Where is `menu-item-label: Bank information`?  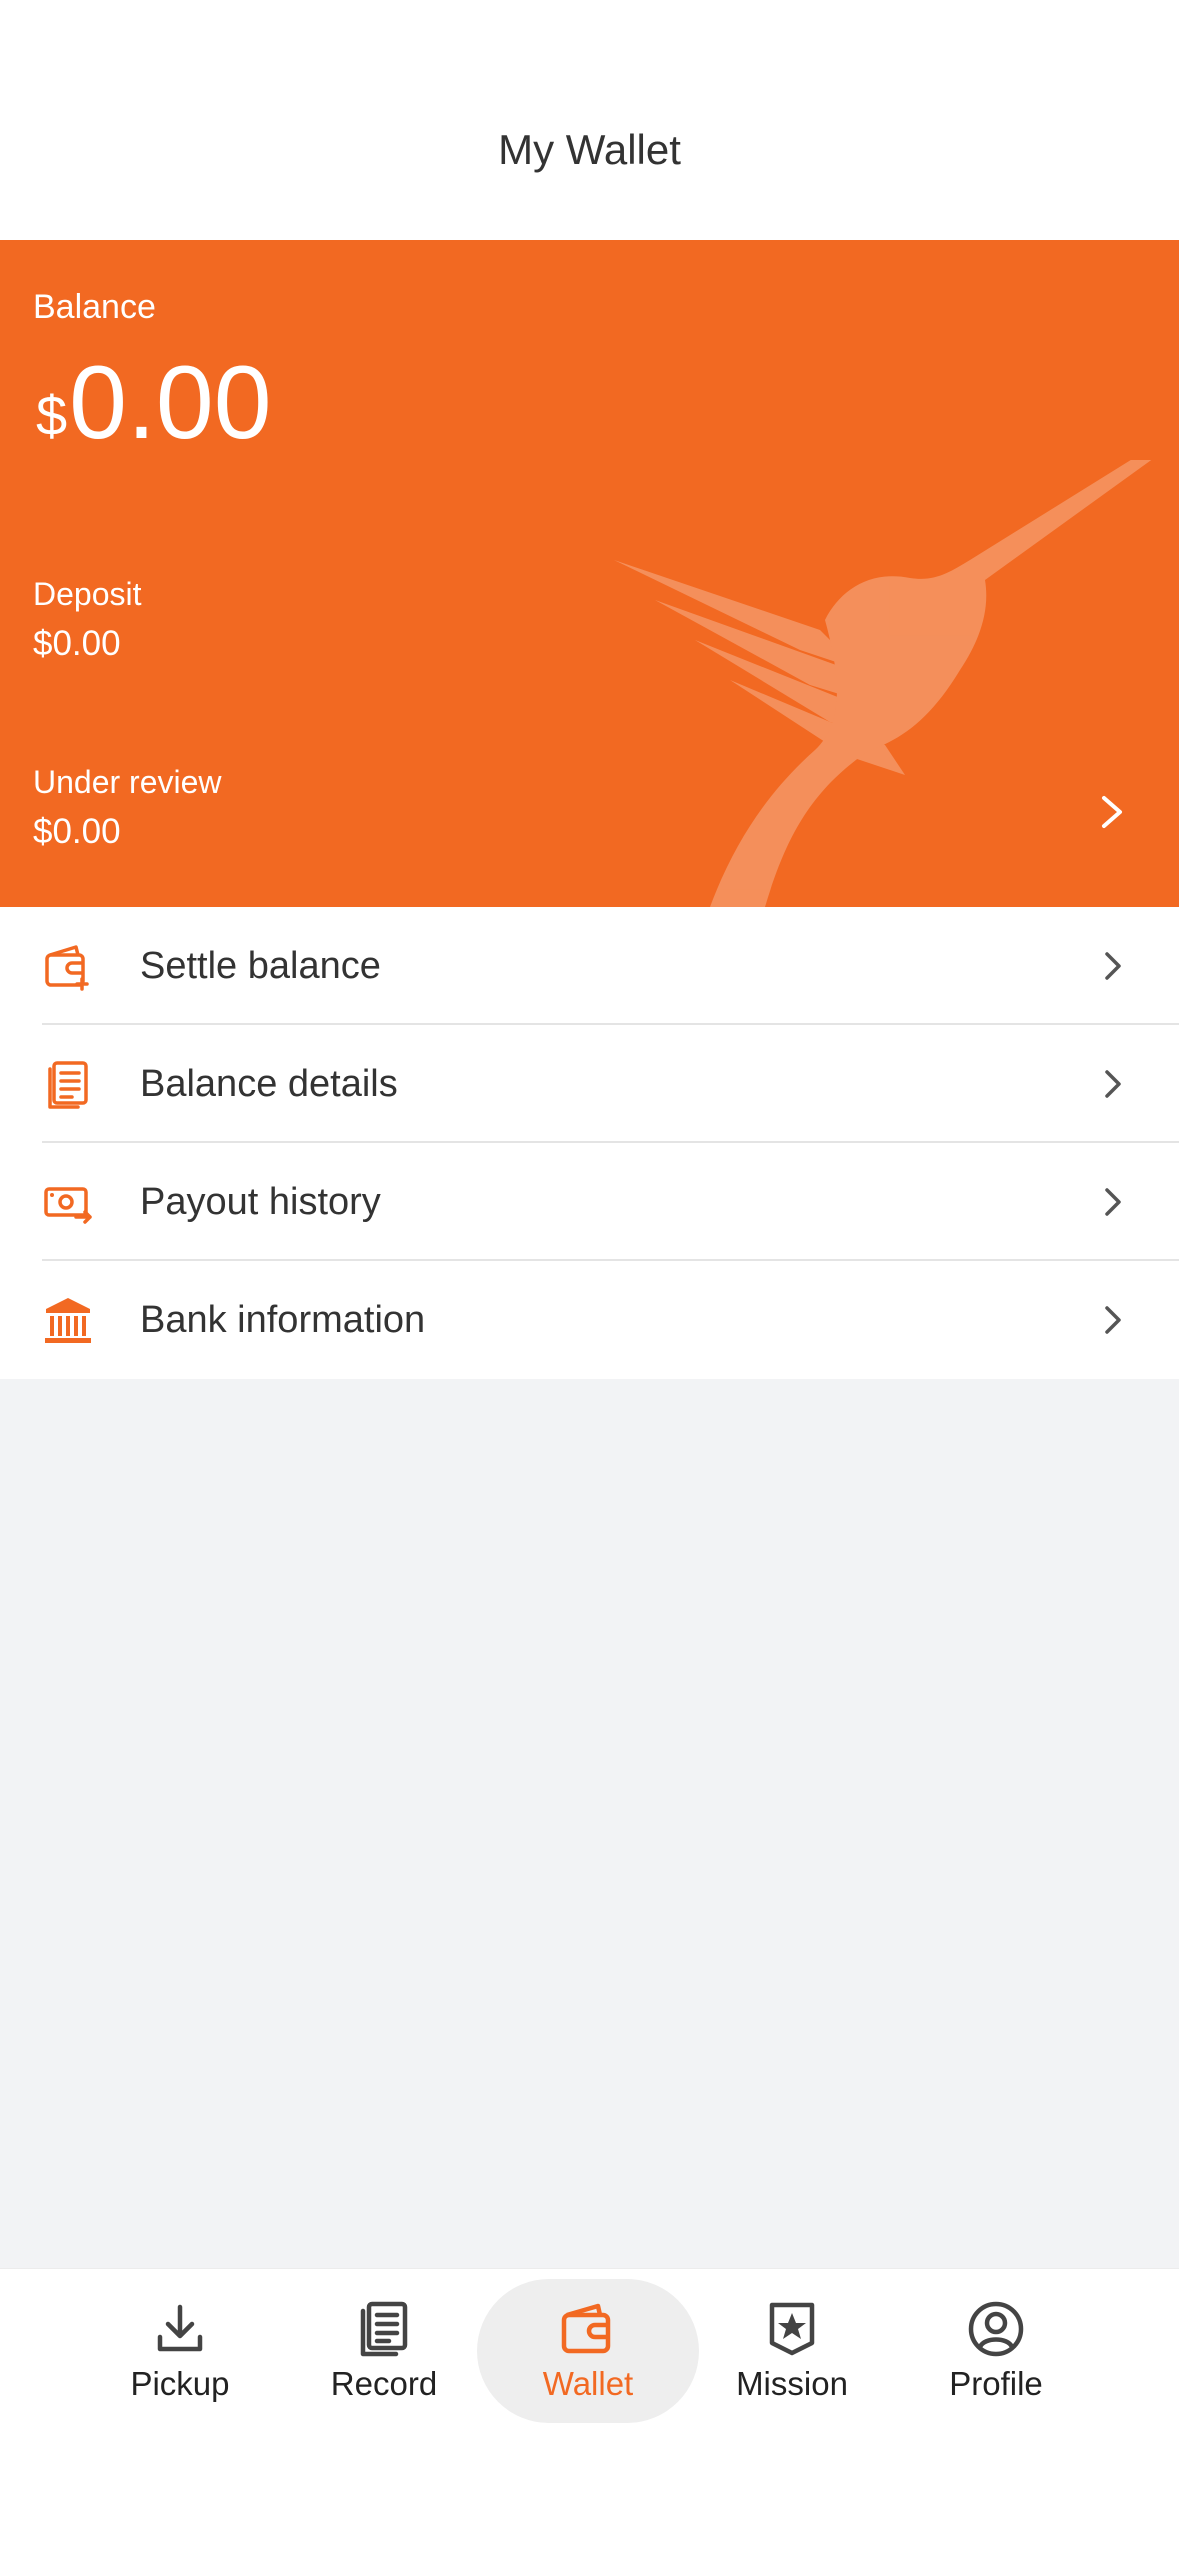
menu-item-label: Bank information is located at coordinates (283, 1319).